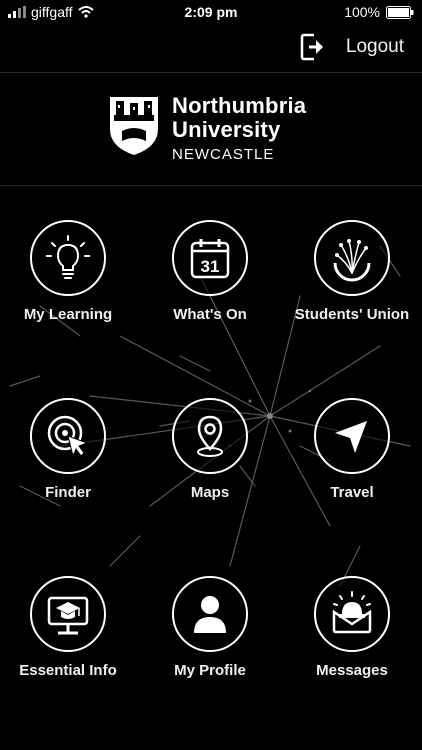 This screenshot has width=422, height=750. I want to click on tile-students-union: Students' Union, so click(352, 271).